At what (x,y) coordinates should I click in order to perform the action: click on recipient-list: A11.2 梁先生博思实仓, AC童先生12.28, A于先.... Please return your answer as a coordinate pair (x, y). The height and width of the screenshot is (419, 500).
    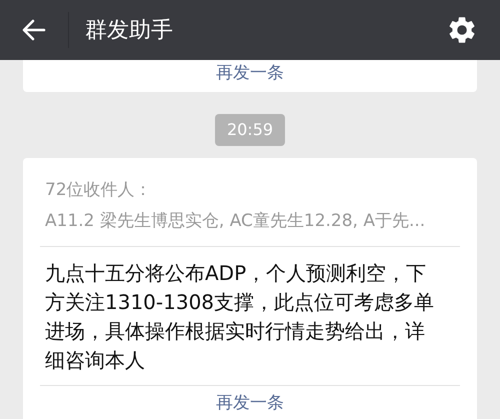
    Looking at the image, I should click on (250, 221).